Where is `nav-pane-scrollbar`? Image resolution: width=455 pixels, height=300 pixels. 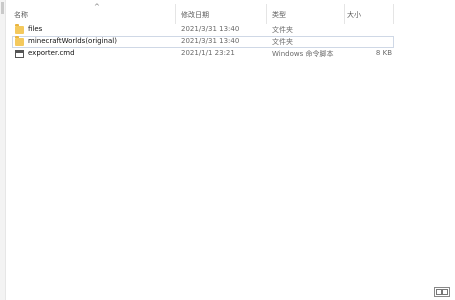 nav-pane-scrollbar is located at coordinates (3, 150).